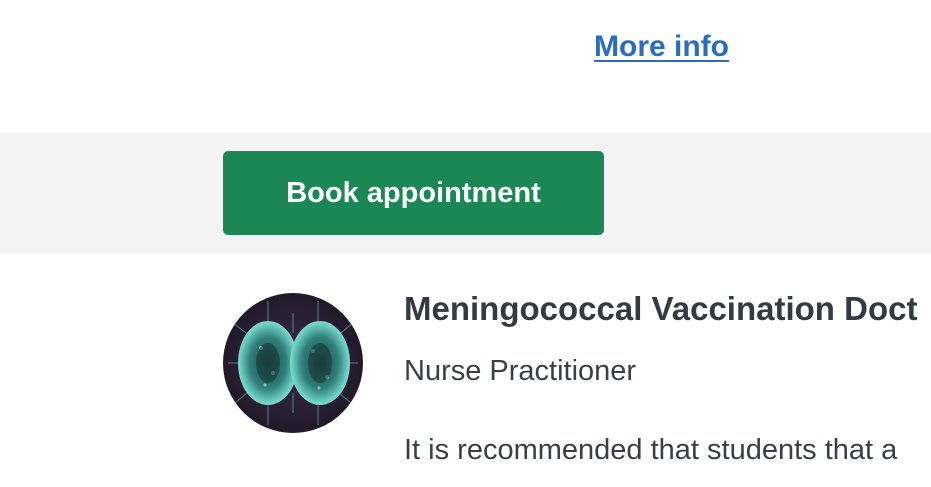 The image size is (931, 487). What do you see at coordinates (651, 450) in the screenshot?
I see `service-description: It is recommended that students that a` at bounding box center [651, 450].